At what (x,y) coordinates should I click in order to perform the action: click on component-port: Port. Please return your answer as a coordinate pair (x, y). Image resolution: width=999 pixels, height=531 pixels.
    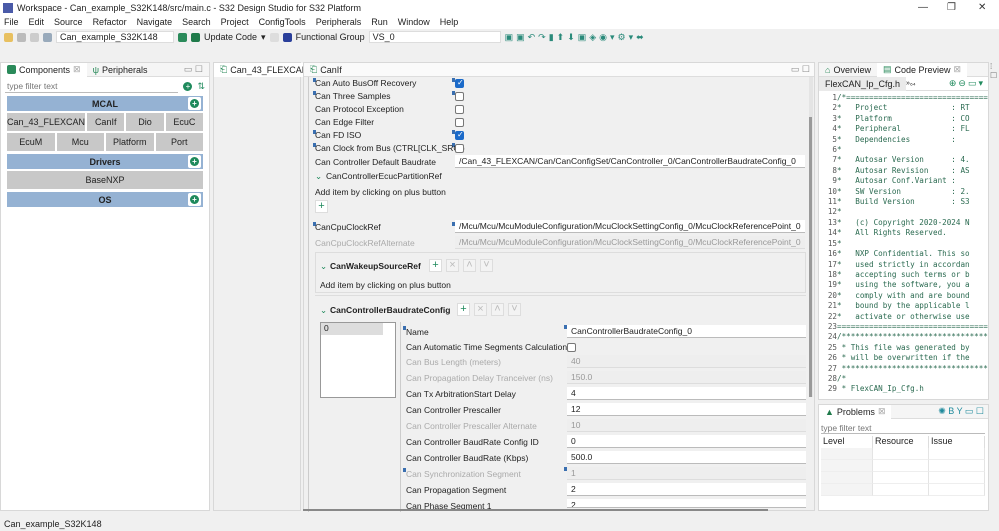
    Looking at the image, I should click on (179, 142).